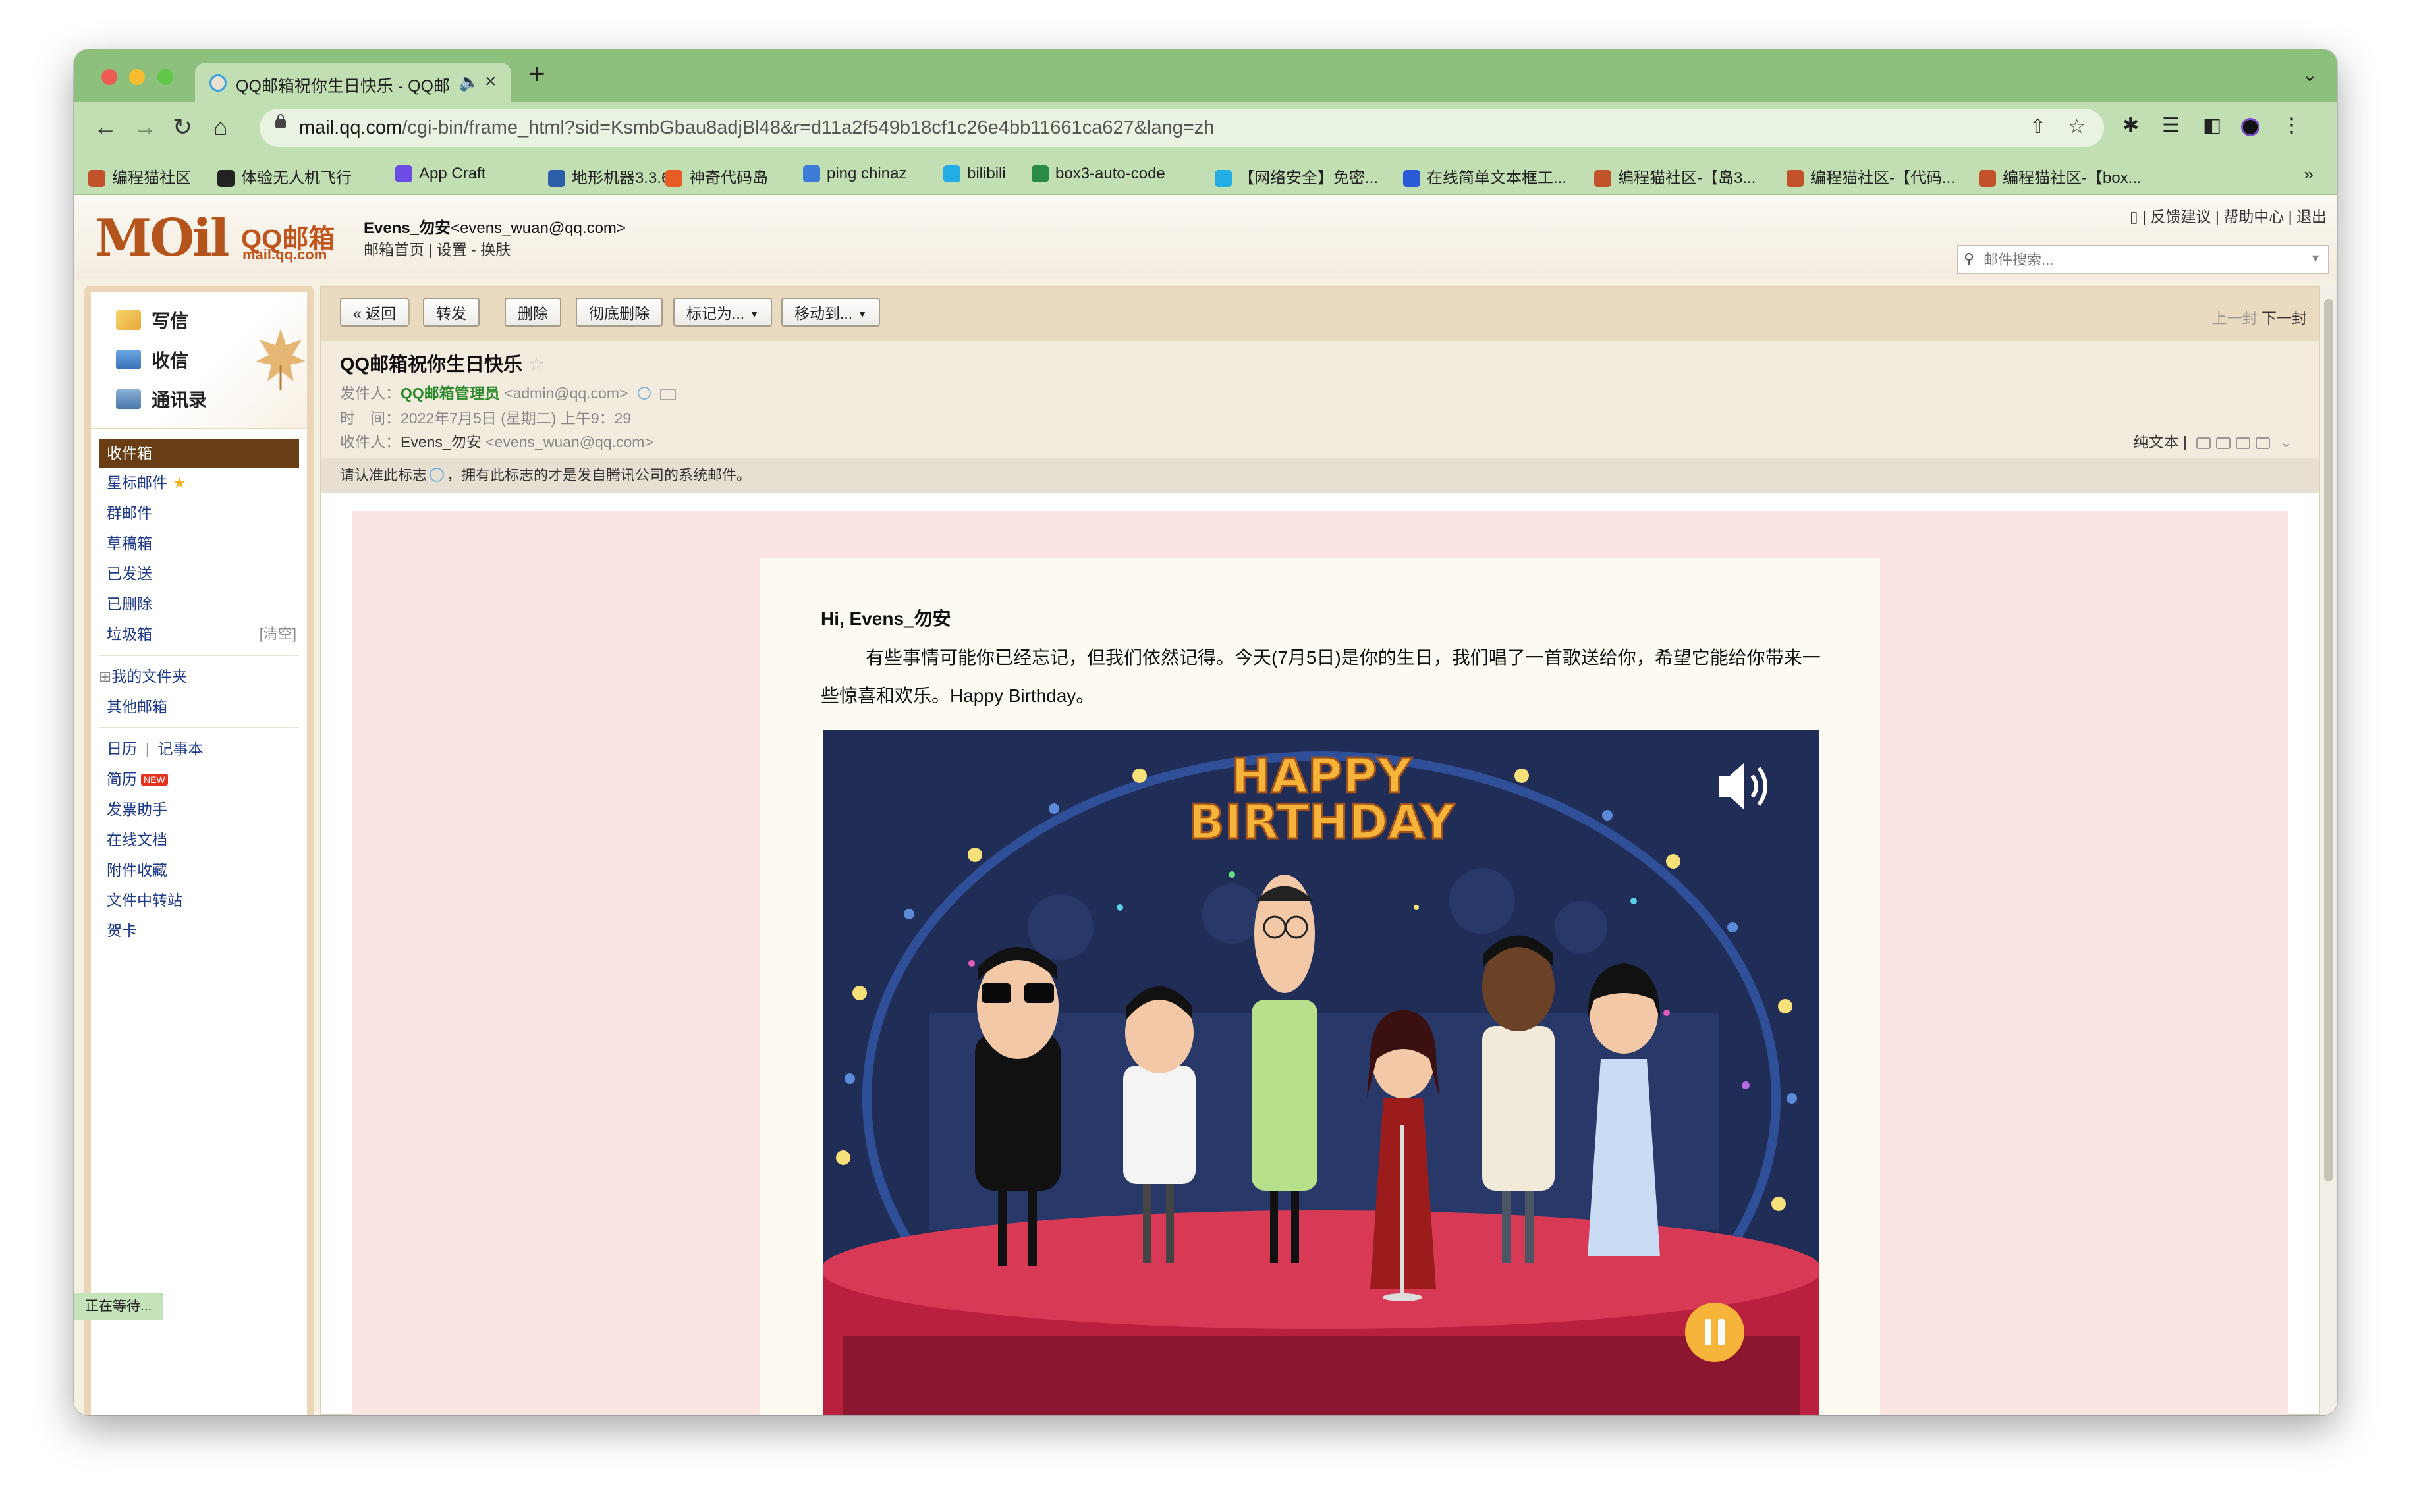  I want to click on folder-item: 其他邮箱, so click(199, 707).